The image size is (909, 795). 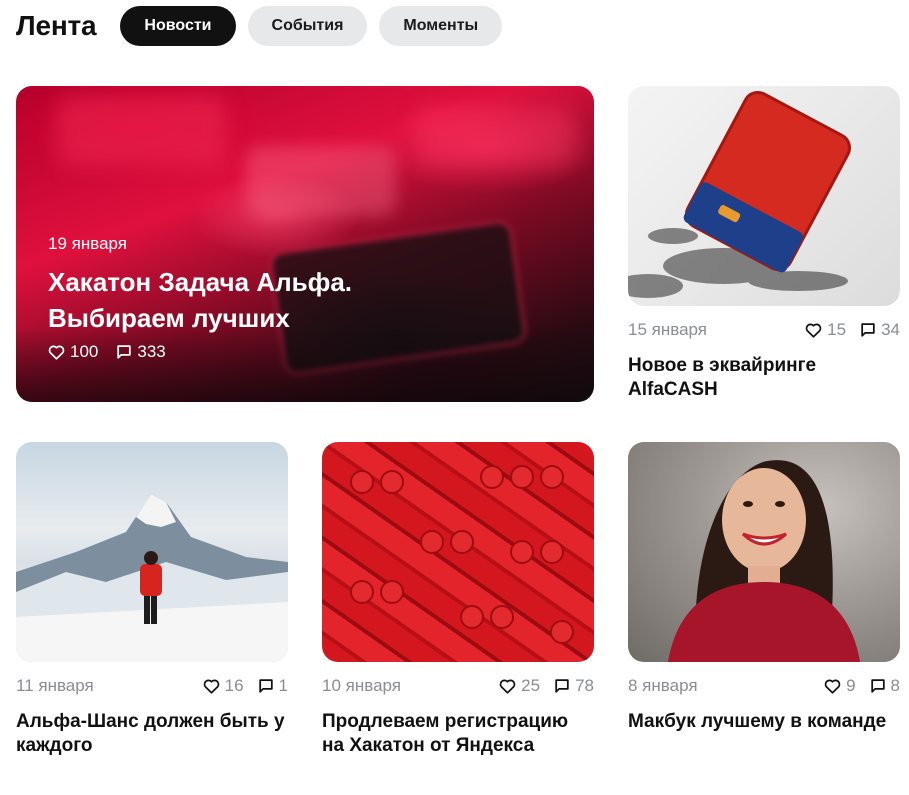 I want to click on page-title: Лента, so click(x=56, y=25).